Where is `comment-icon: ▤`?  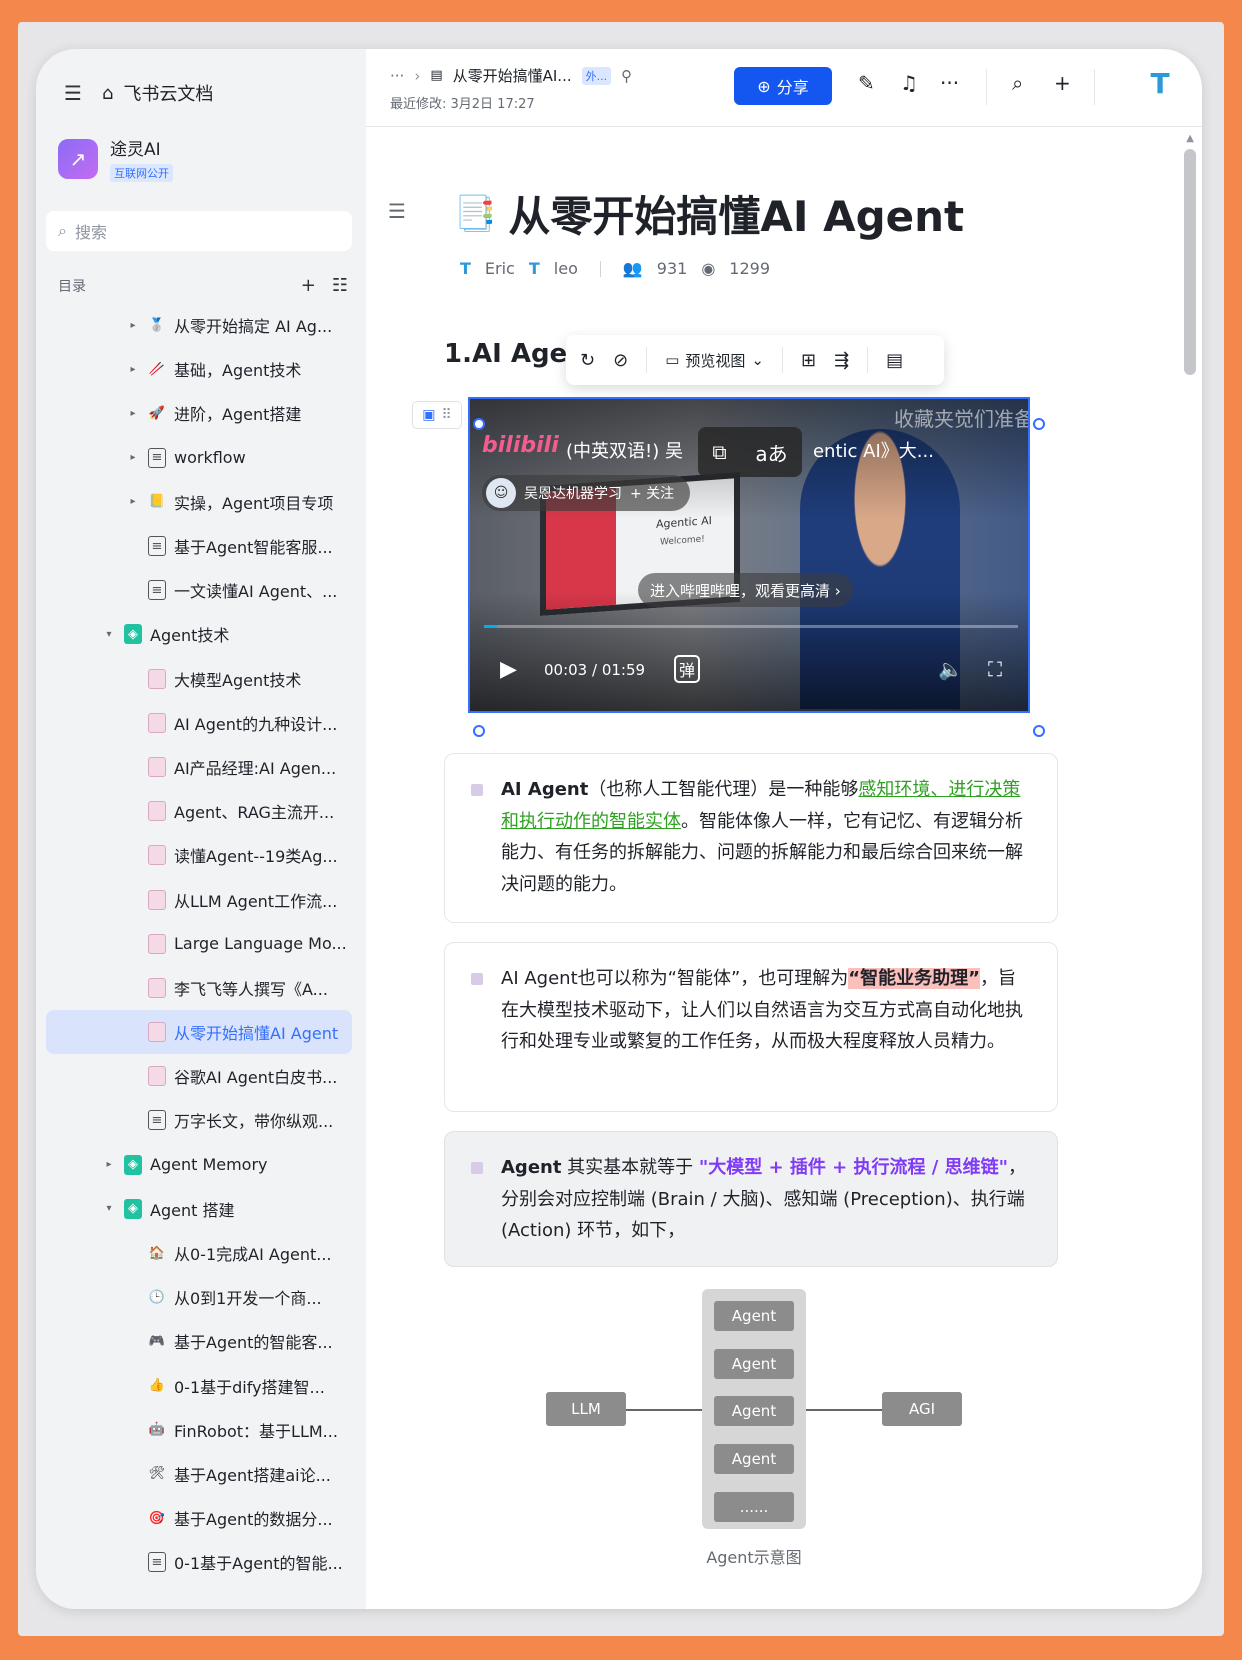
comment-icon: ▤ is located at coordinates (894, 360).